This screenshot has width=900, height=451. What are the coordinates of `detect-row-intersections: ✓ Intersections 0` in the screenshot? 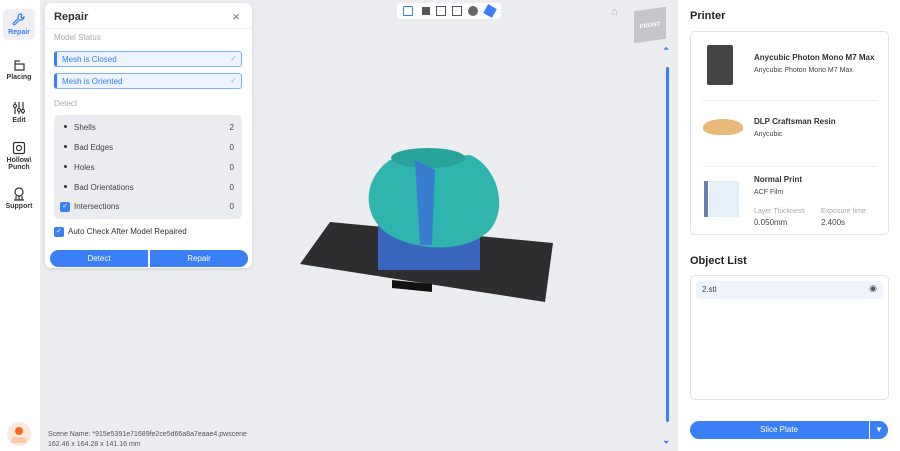 It's located at (147, 209).